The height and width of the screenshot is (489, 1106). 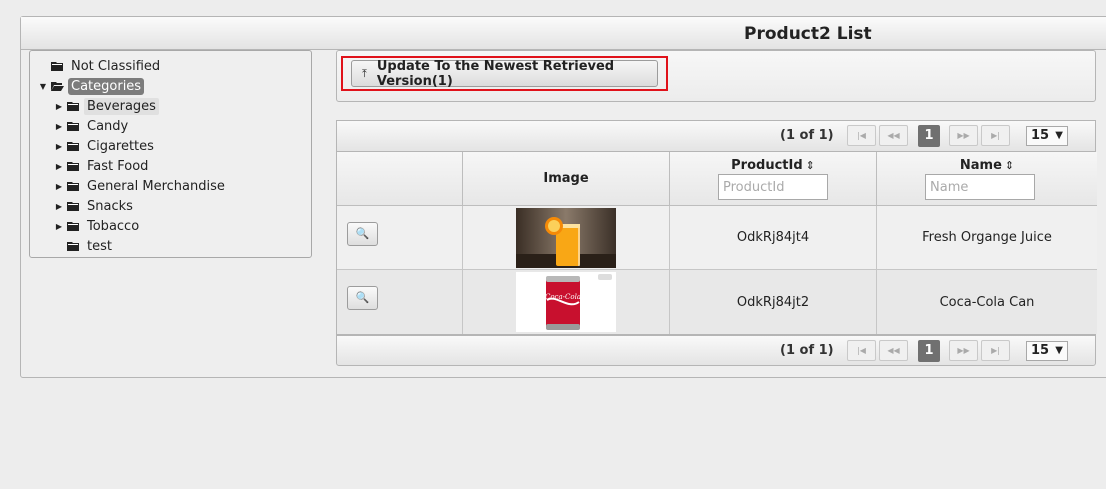 What do you see at coordinates (43, 86) in the screenshot?
I see `expanded-caret-icon: ▼` at bounding box center [43, 86].